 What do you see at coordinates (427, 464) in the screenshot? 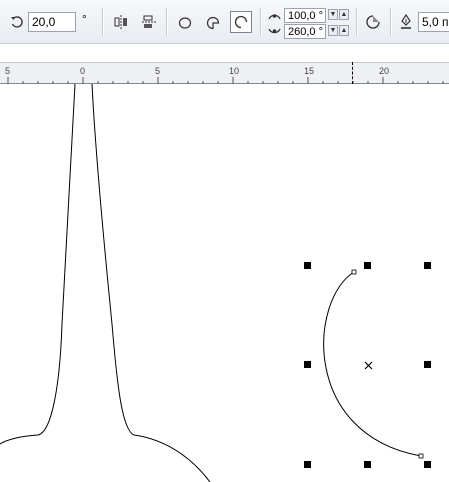
I see `selection-handle-bottom-right` at bounding box center [427, 464].